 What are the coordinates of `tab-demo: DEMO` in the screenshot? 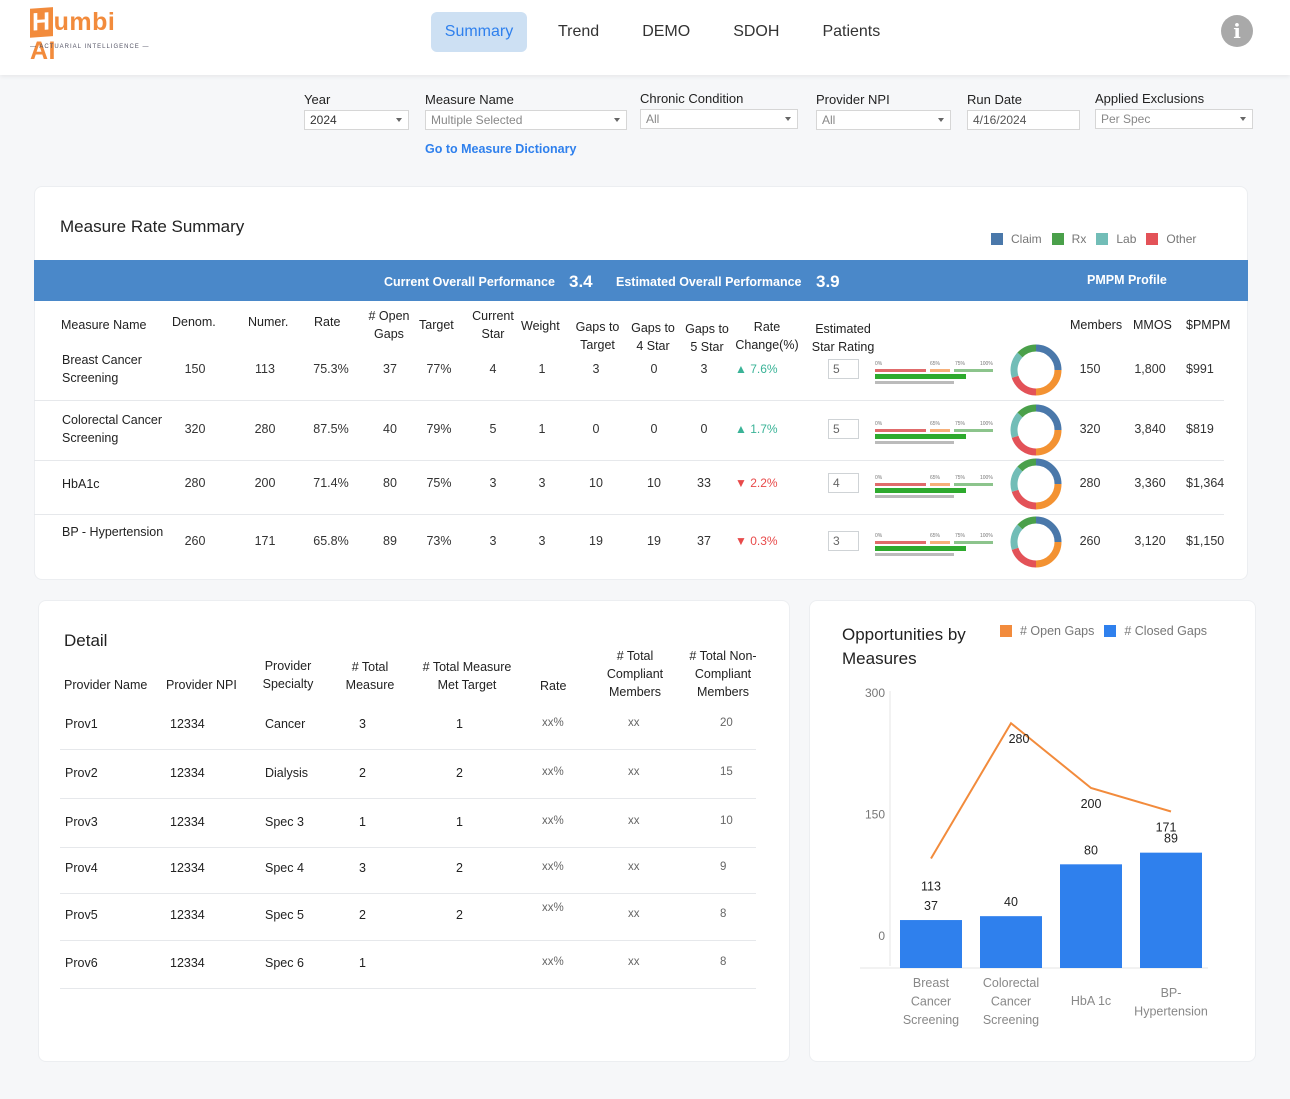 It's located at (666, 32).